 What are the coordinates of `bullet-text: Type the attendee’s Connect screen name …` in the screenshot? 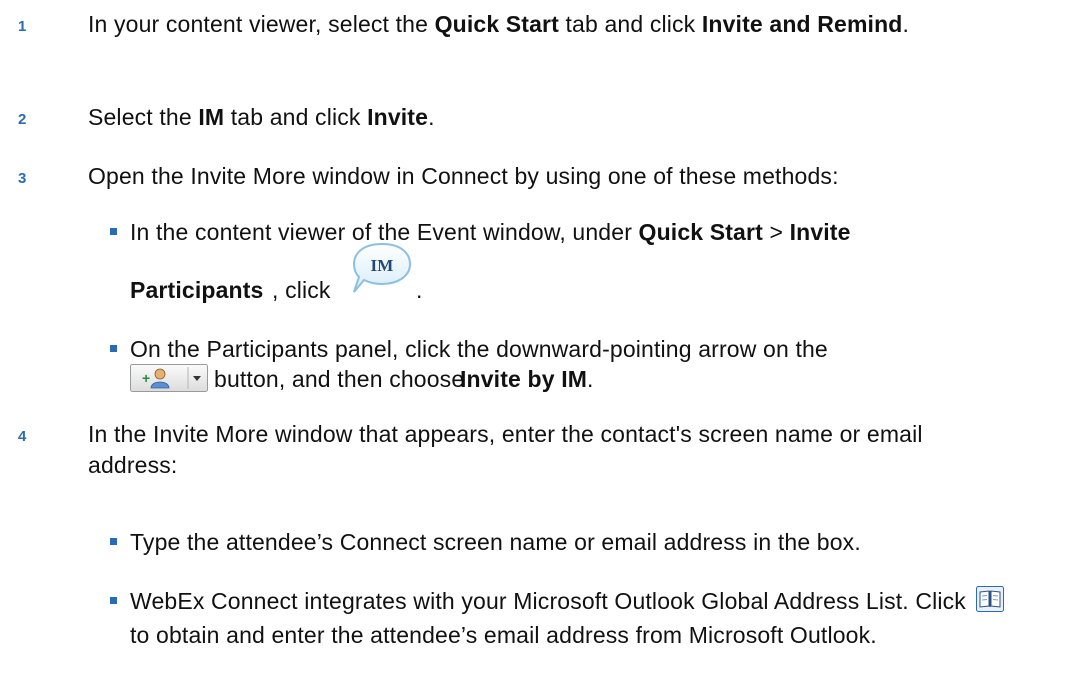 It's located at (495, 542).